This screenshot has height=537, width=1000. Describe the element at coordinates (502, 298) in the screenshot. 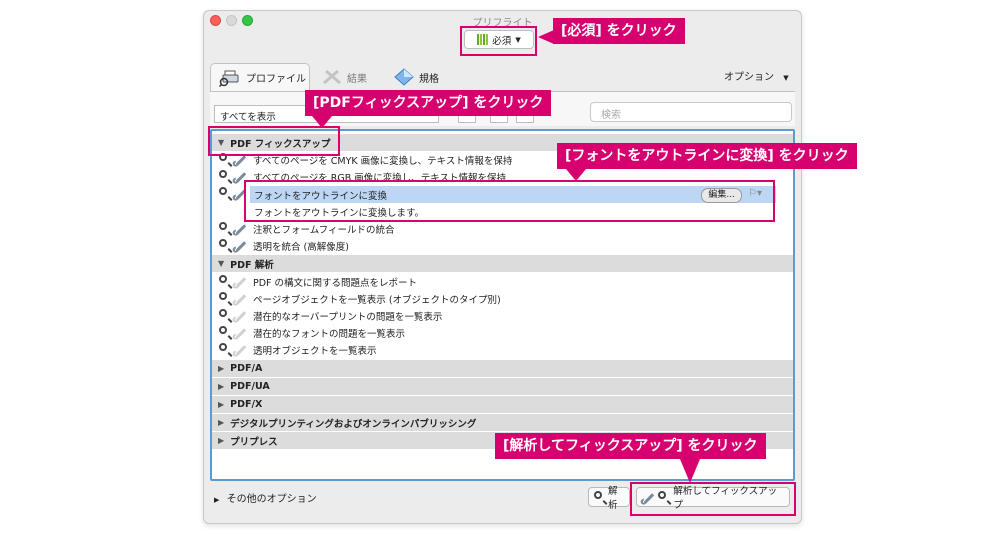

I see `list-item: ページオブジェクトを一覧表示 (オブジェクトのタイプ別)` at that location.